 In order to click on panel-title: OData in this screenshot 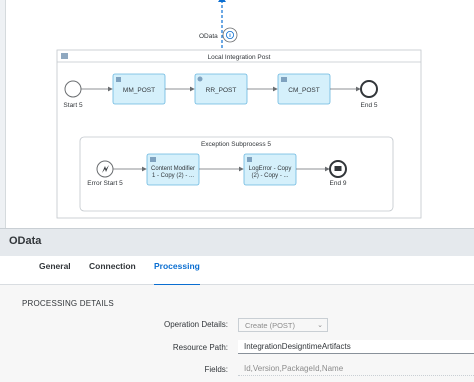, I will do `click(25, 241)`.